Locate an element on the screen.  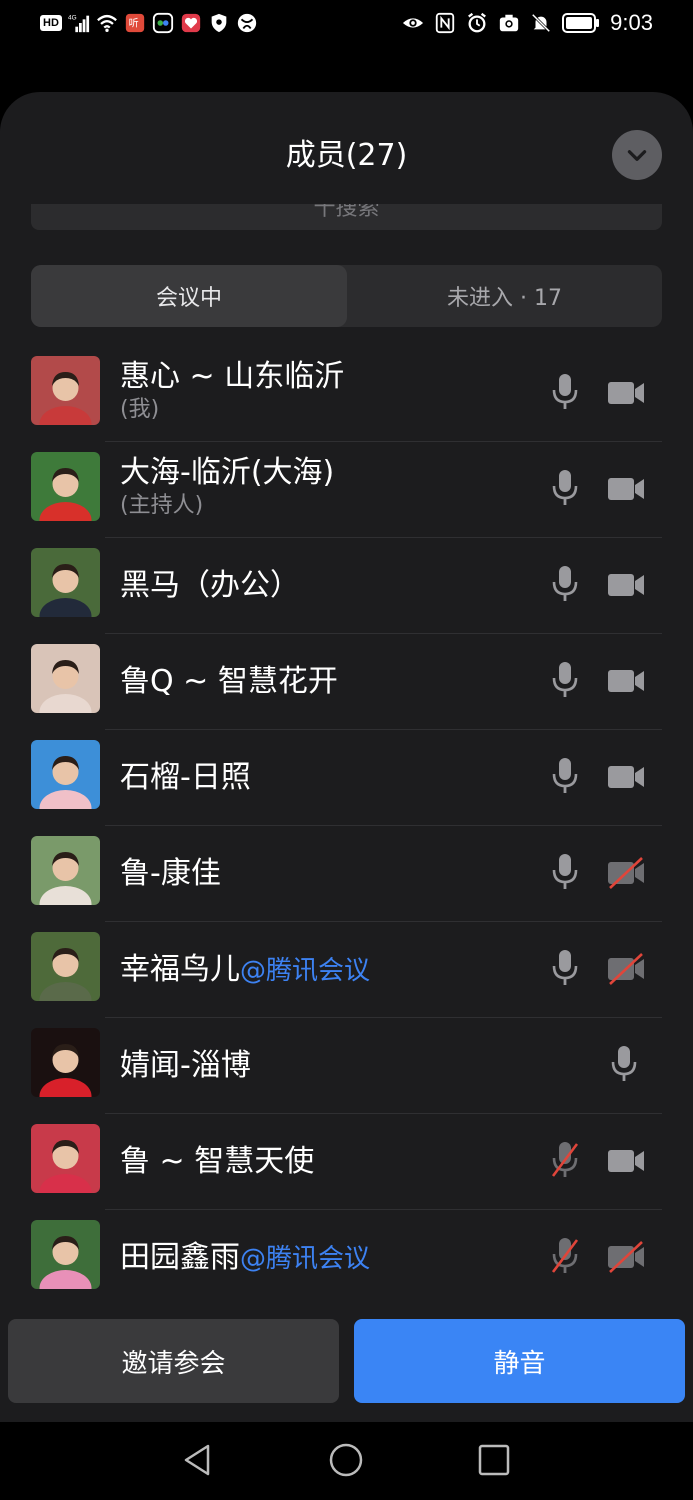
app-notification-icon: 听 is located at coordinates (135, 23).